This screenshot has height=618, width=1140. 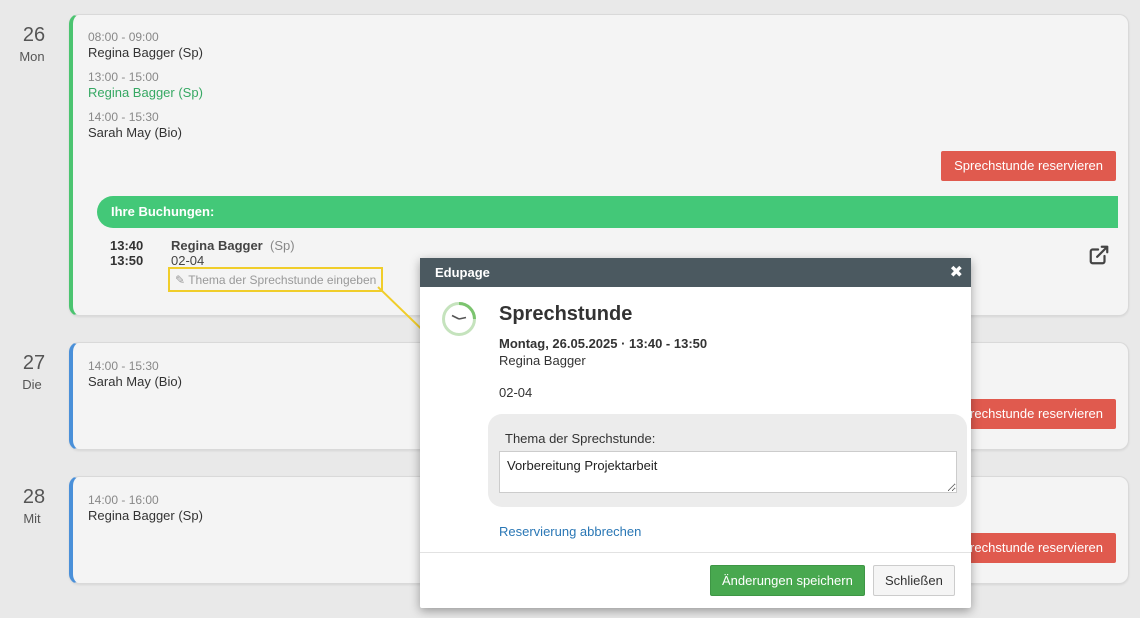 What do you see at coordinates (123, 500) in the screenshot?
I see `slot-time: 14:00 - 16:00` at bounding box center [123, 500].